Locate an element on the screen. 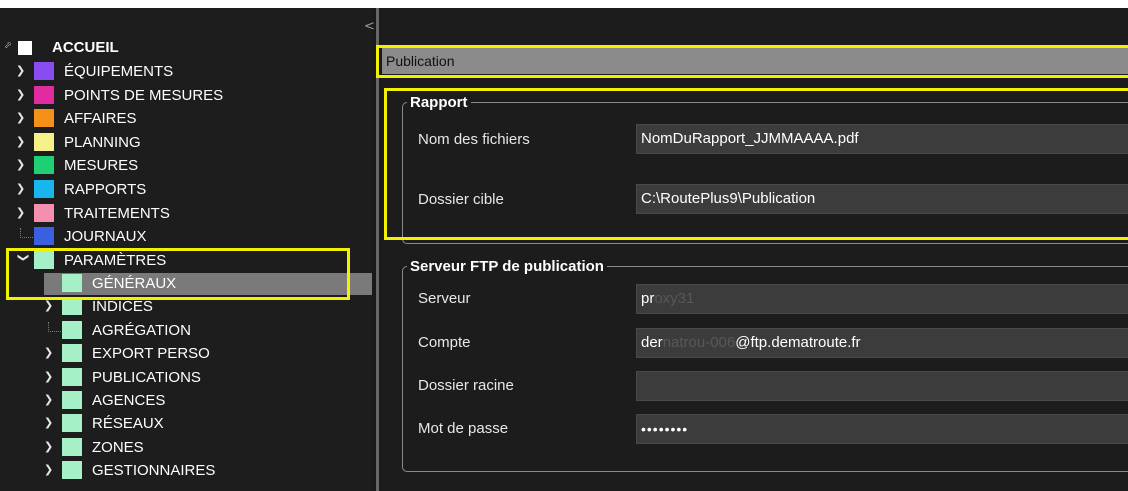 This screenshot has height=491, width=1128. sidebar-item-8: ❯ PARAMÈTRES is located at coordinates (186, 261).